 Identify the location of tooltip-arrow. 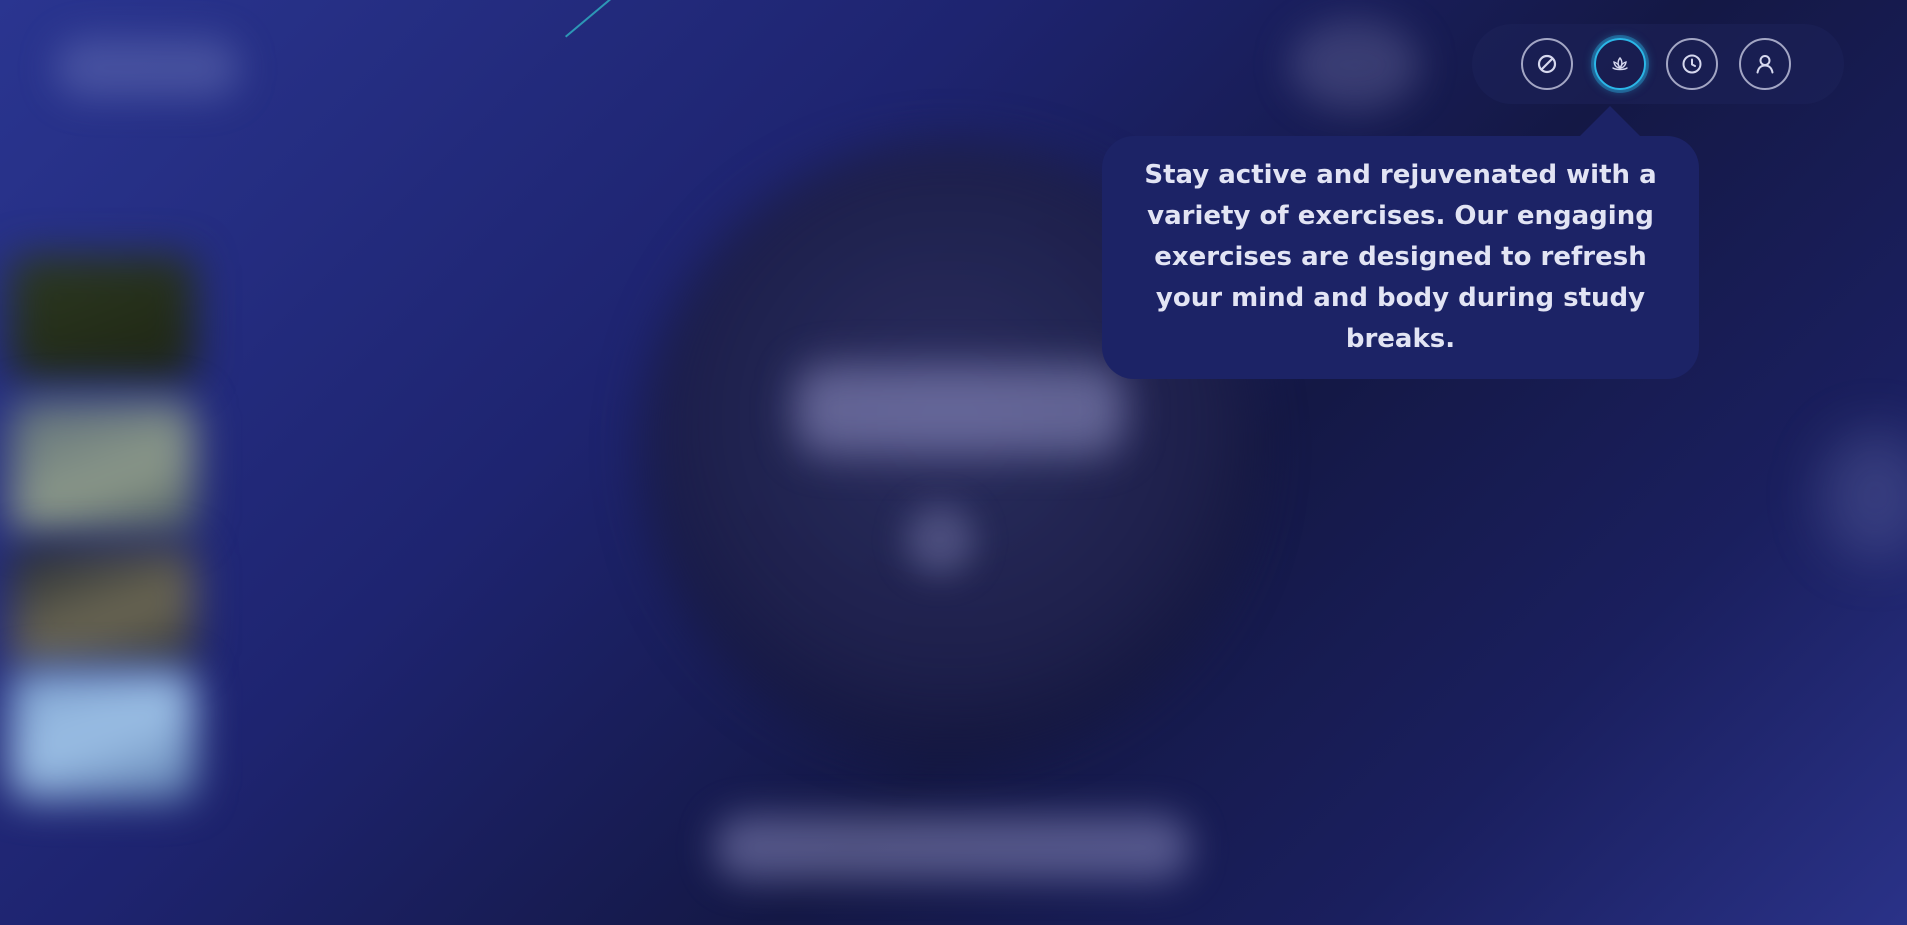
(1610, 122).